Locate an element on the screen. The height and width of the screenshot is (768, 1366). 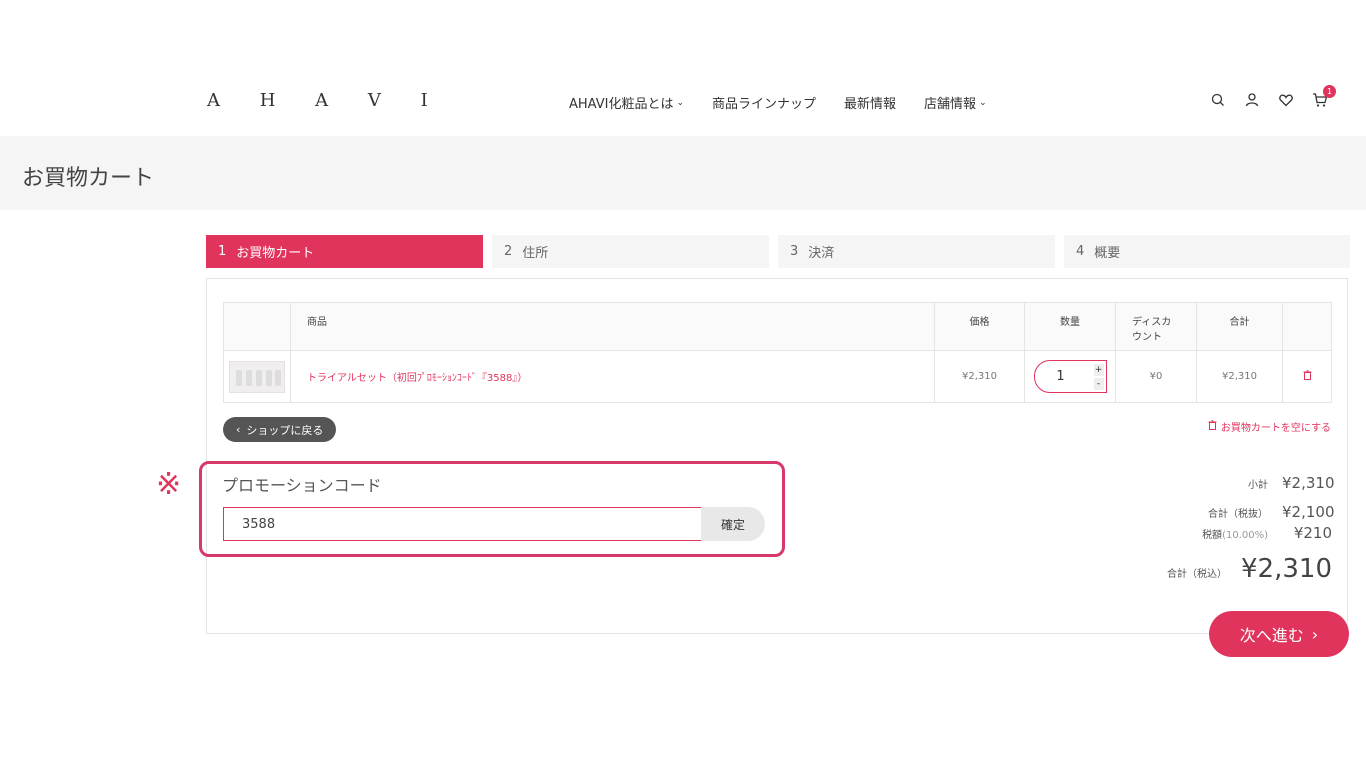
col-product: 商品 is located at coordinates (612, 326).